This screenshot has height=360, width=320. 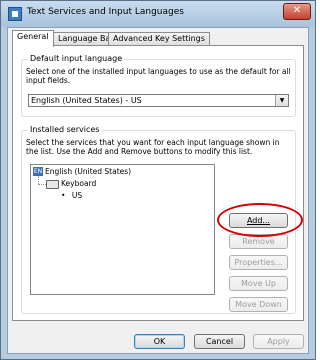 I want to click on chevron-down-icon: ▼, so click(x=281, y=100).